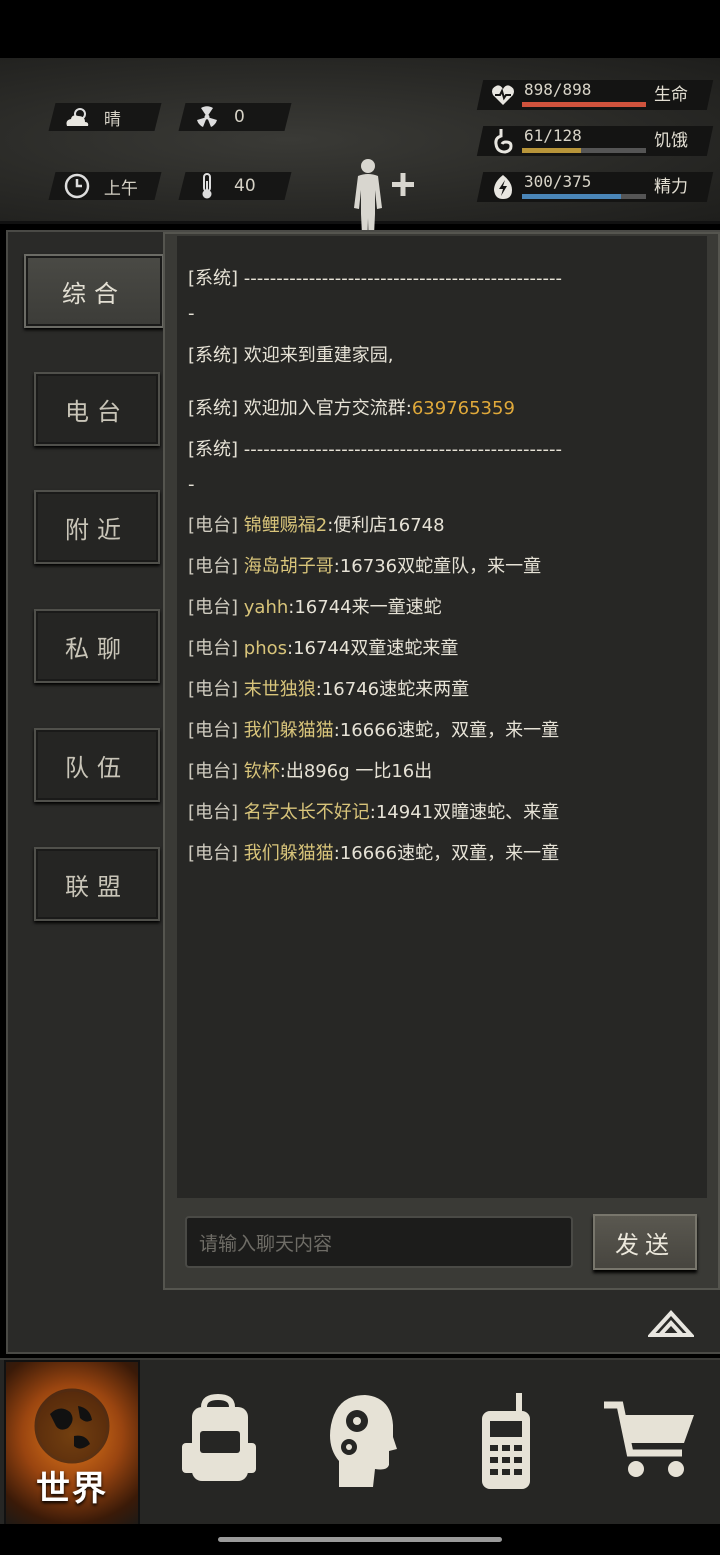  What do you see at coordinates (266, 607) in the screenshot?
I see `sender-name: yahh` at bounding box center [266, 607].